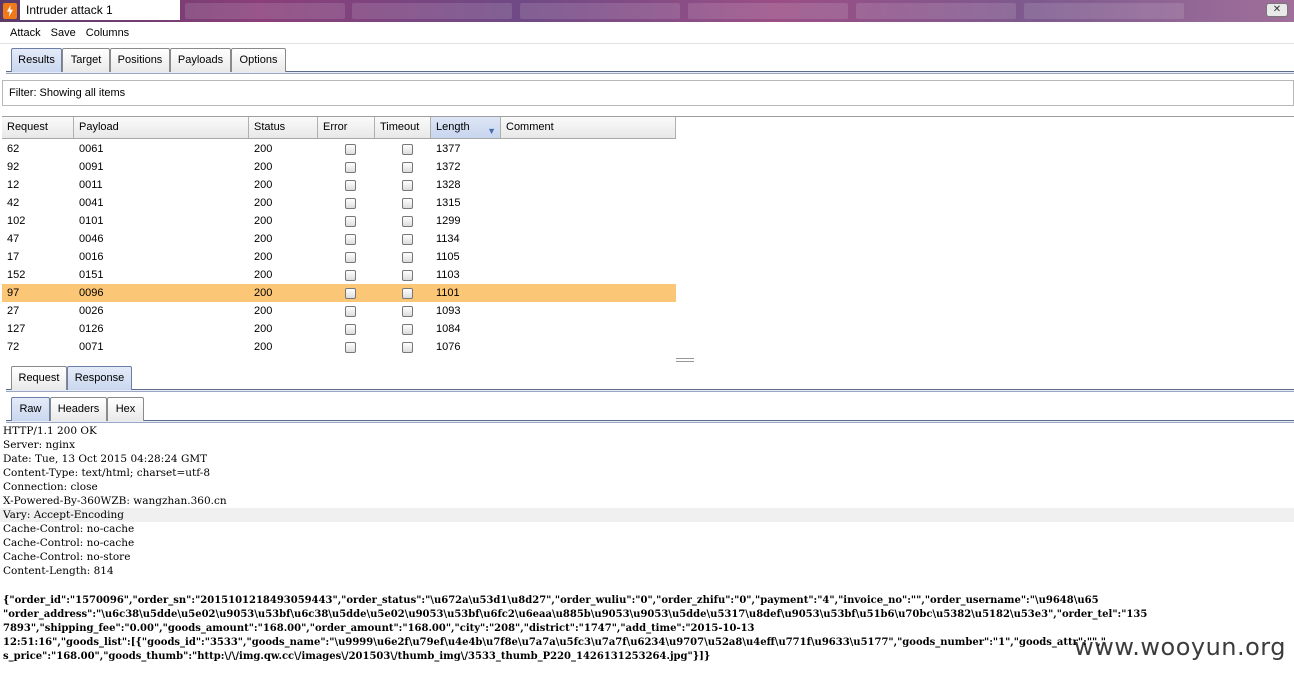 The image size is (1294, 673). What do you see at coordinates (339, 149) in the screenshot?
I see `table-row: 62 0061 200 1377` at bounding box center [339, 149].